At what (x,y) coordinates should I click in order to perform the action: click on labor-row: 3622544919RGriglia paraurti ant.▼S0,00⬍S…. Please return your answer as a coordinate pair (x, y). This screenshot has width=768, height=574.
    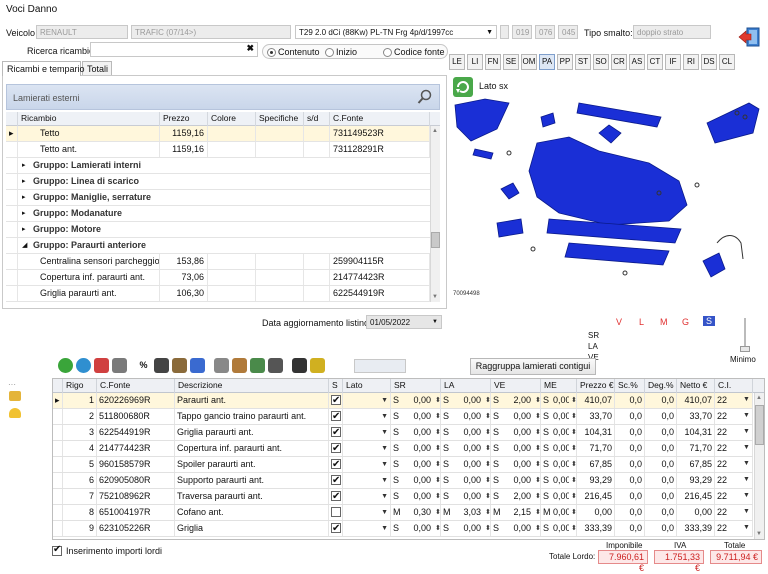
    Looking at the image, I should click on (403, 433).